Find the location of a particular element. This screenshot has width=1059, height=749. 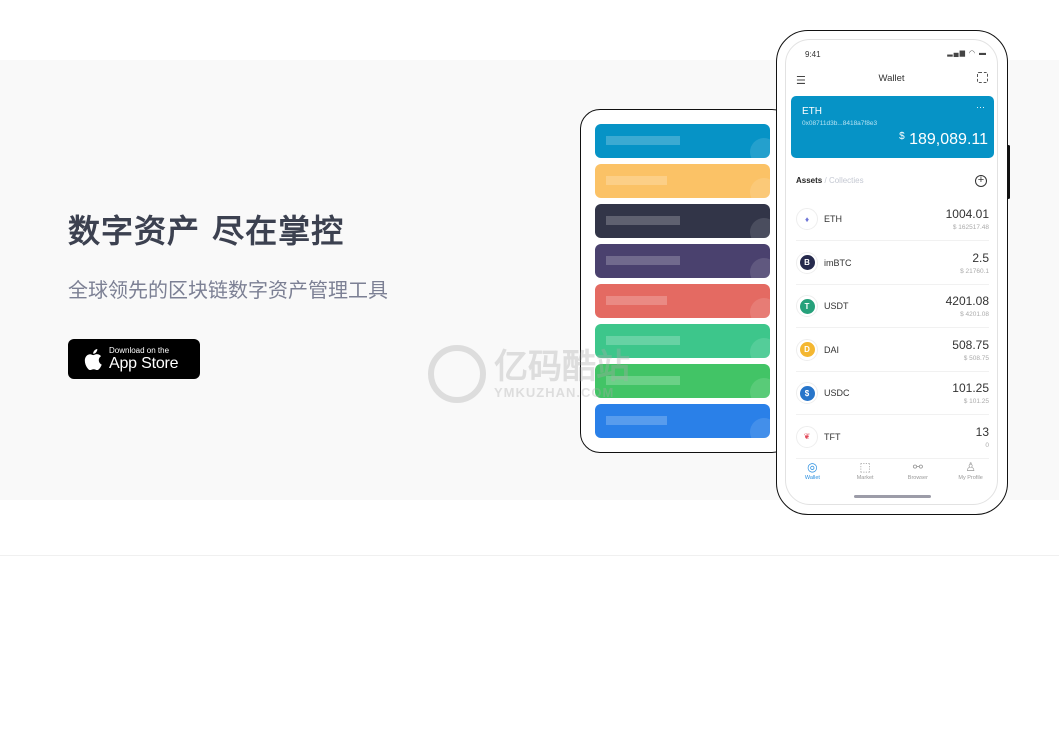

card-balance: $ 189,089.11 is located at coordinates (943, 140).